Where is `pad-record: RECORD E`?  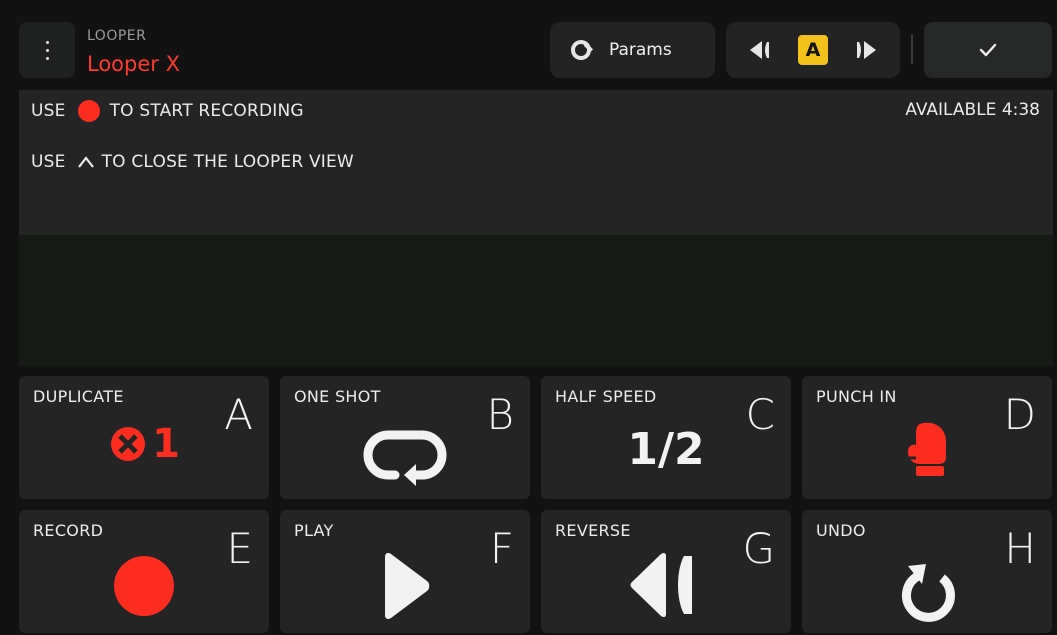 pad-record: RECORD E is located at coordinates (144, 571).